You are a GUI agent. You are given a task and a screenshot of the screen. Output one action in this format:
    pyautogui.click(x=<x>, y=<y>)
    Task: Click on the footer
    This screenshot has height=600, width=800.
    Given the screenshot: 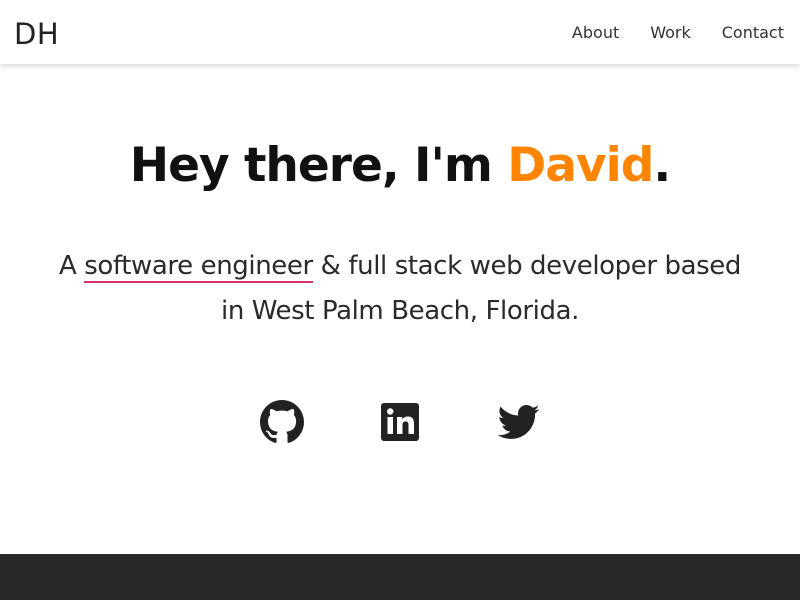 What is the action you would take?
    pyautogui.click(x=400, y=577)
    